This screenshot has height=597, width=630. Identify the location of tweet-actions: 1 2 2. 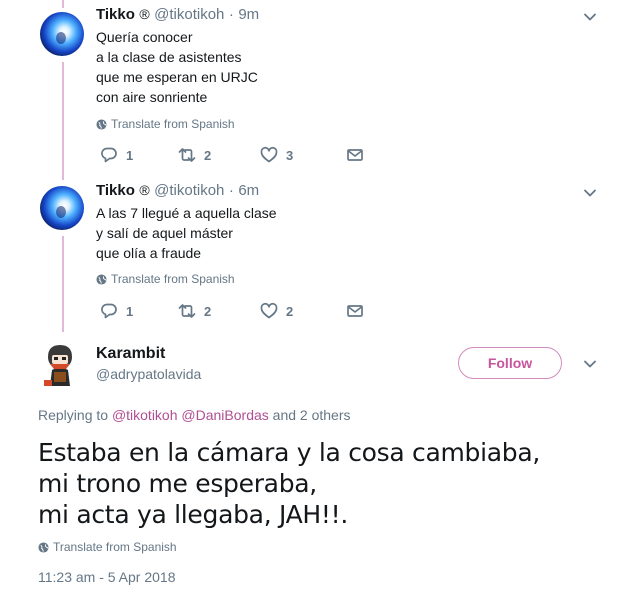
(232, 311).